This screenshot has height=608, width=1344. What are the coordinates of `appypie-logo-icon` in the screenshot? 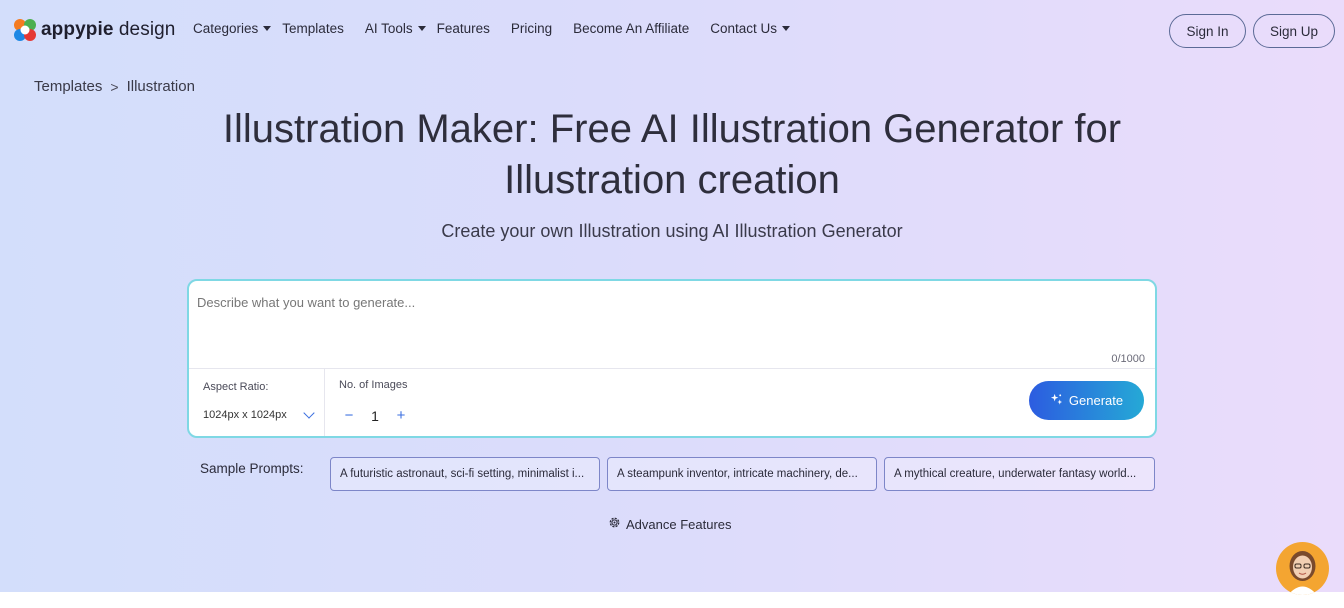 It's located at (25, 30).